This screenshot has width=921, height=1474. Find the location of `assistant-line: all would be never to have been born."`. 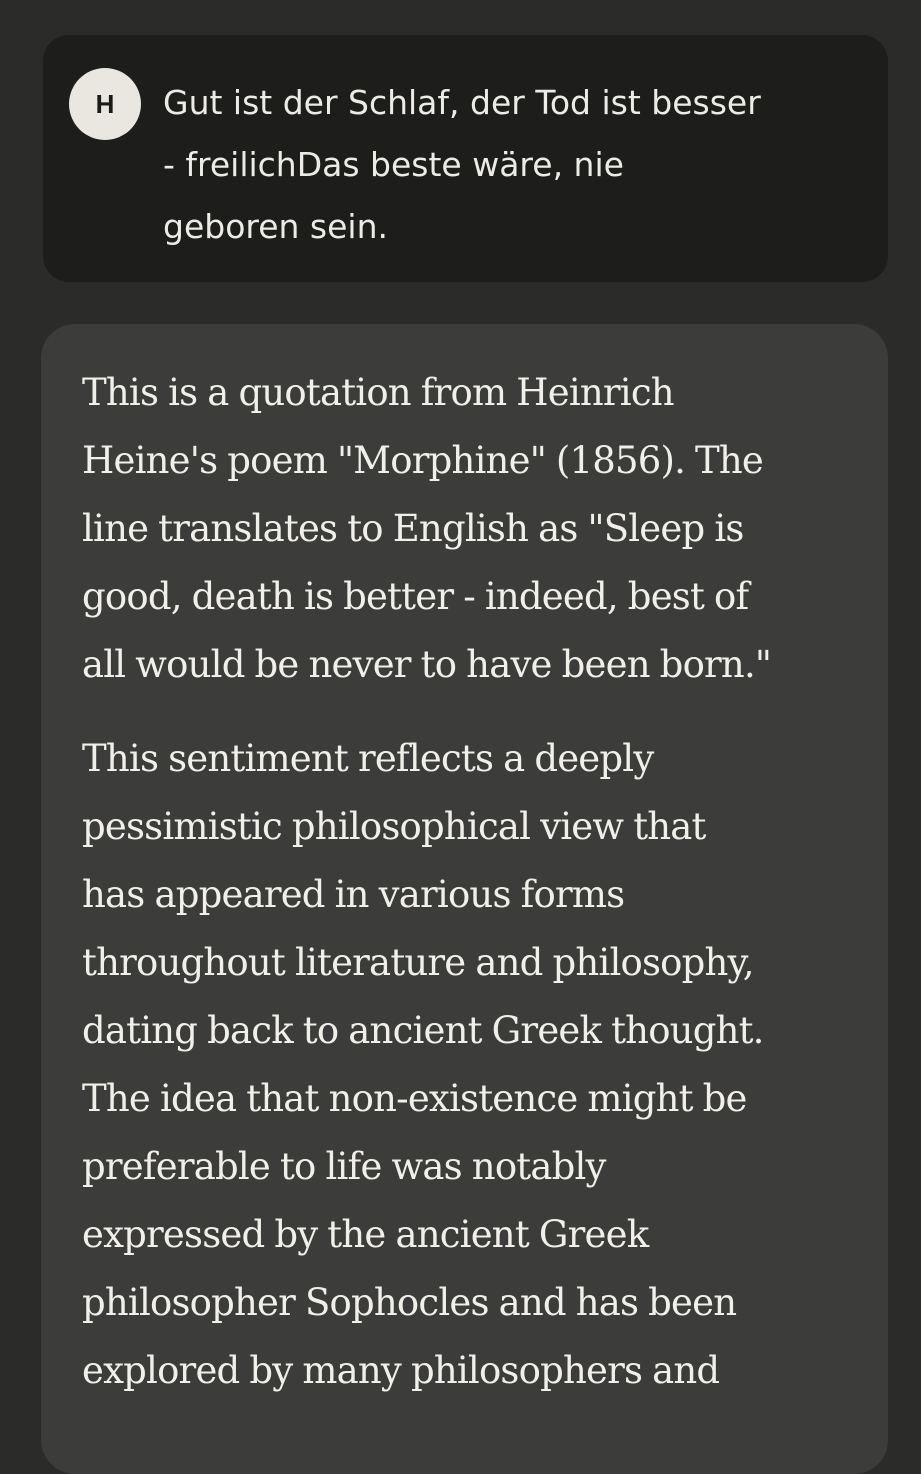

assistant-line: all would be never to have been born." is located at coordinates (427, 664).